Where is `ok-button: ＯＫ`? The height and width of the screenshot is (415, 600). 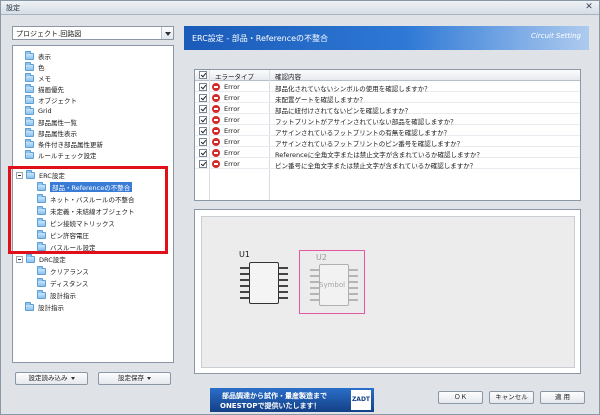
ok-button: ＯＫ is located at coordinates (460, 397).